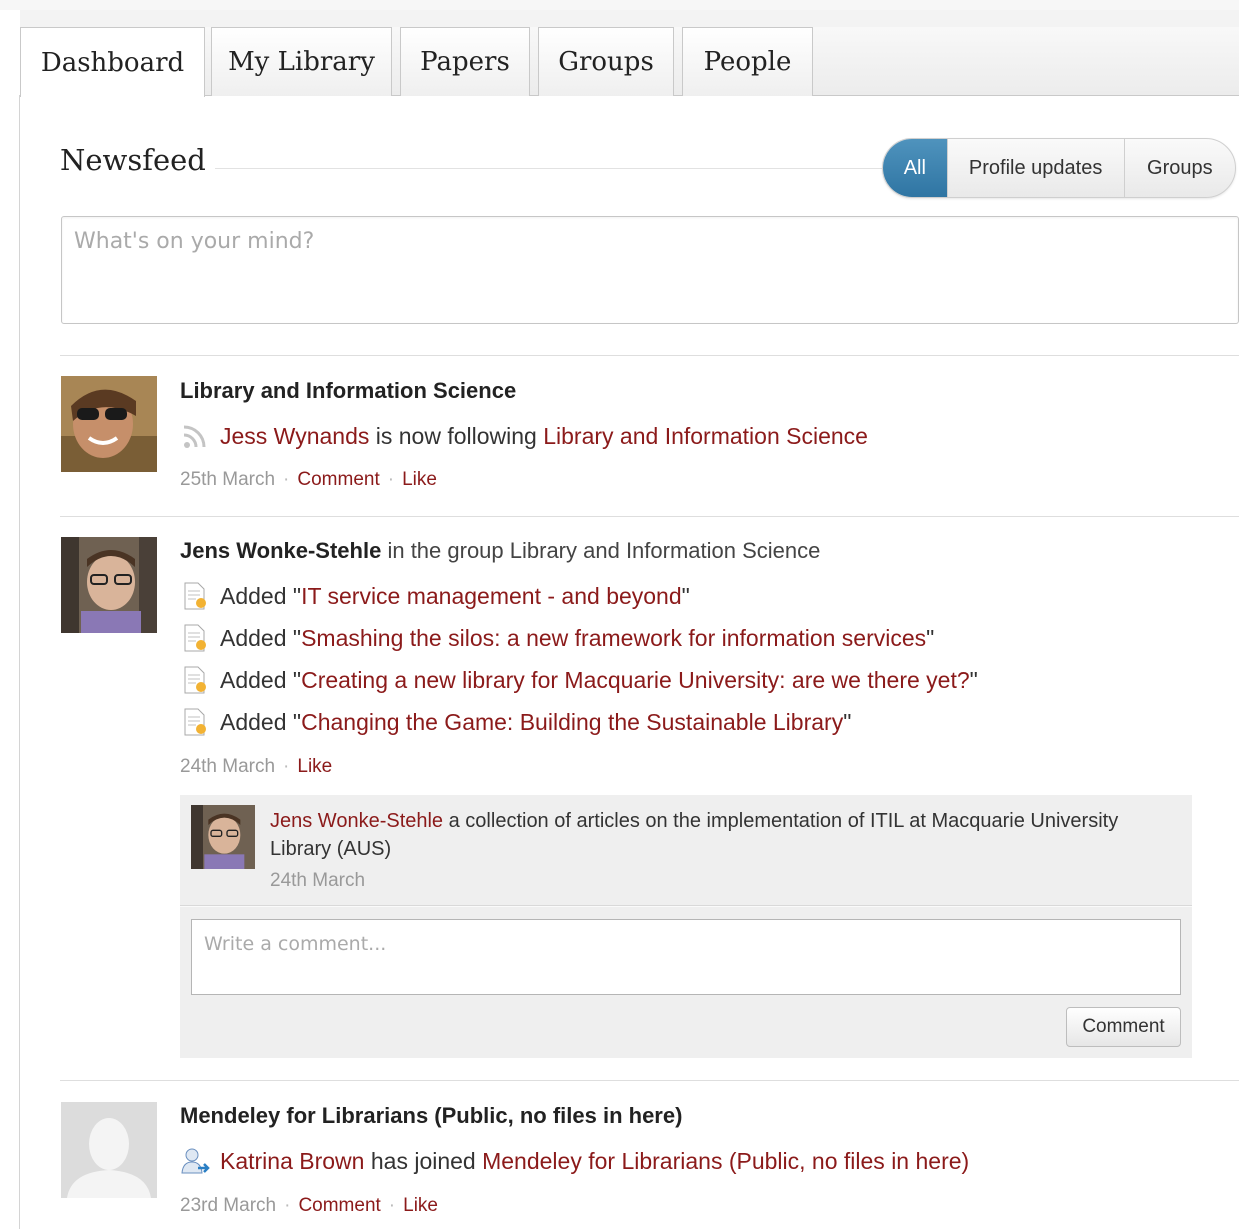 Image resolution: width=1239 pixels, height=1229 pixels. I want to click on comment-date: 24th March, so click(318, 880).